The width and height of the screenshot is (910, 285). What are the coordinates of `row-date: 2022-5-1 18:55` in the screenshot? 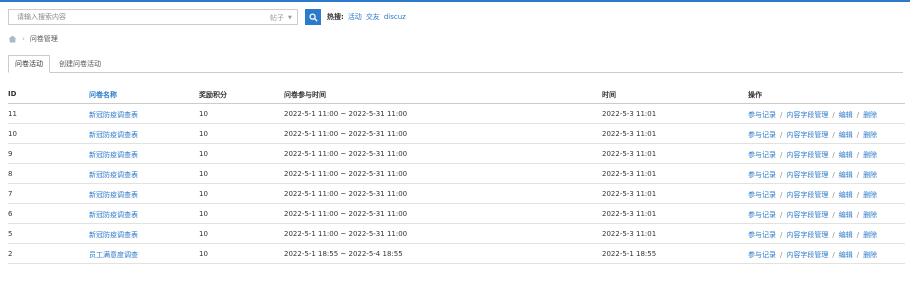 It's located at (629, 254).